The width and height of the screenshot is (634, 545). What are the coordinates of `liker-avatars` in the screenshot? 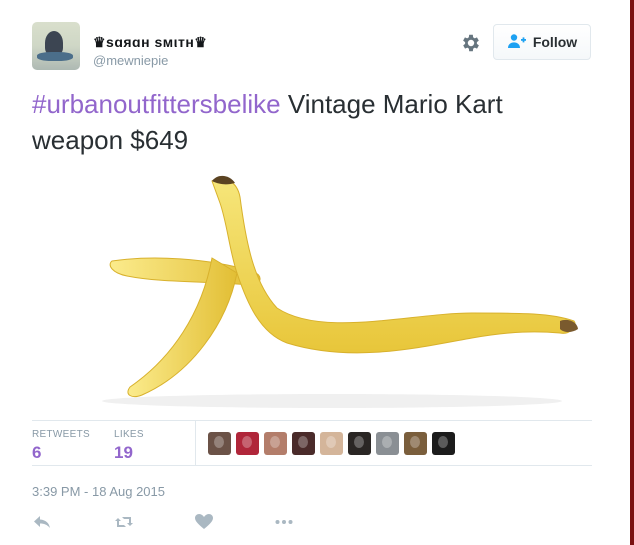 It's located at (331, 443).